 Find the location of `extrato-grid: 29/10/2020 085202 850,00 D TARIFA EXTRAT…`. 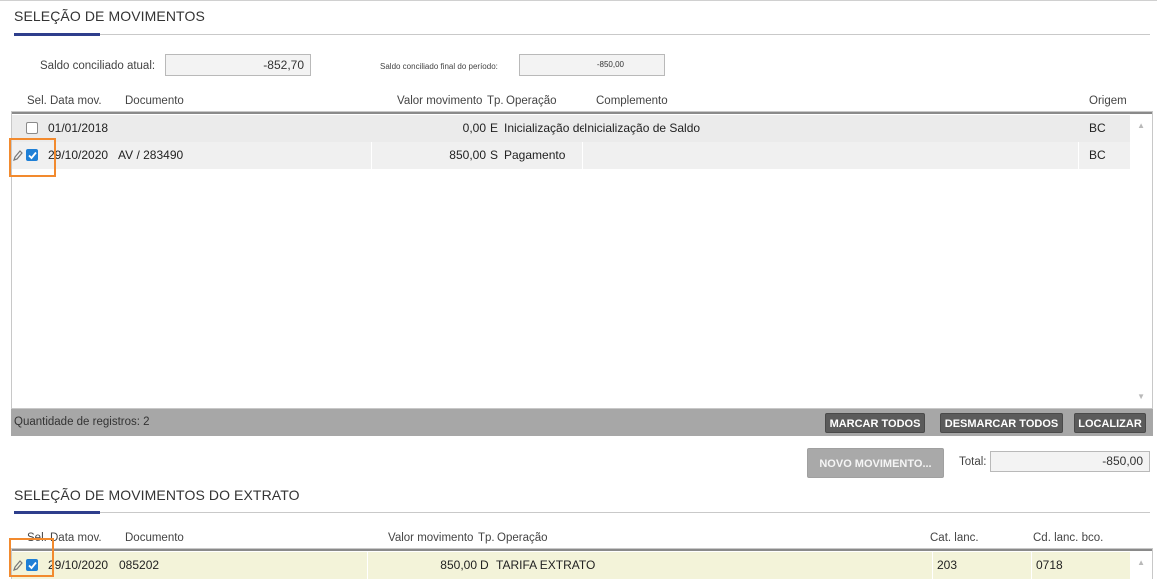

extrato-grid: 29/10/2020 085202 850,00 D TARIFA EXTRAT… is located at coordinates (582, 563).